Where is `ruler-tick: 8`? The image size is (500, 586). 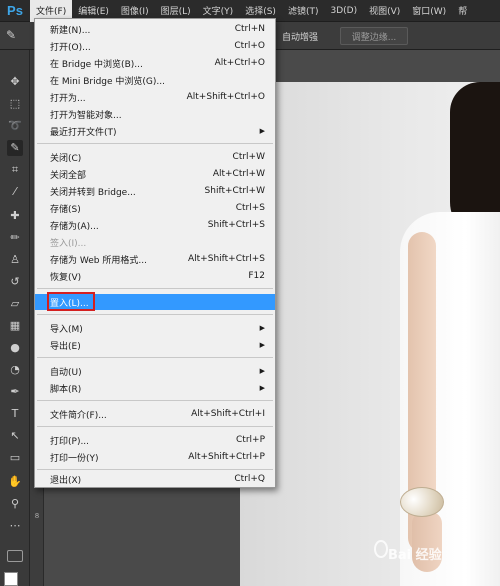 ruler-tick: 8 is located at coordinates (37, 516).